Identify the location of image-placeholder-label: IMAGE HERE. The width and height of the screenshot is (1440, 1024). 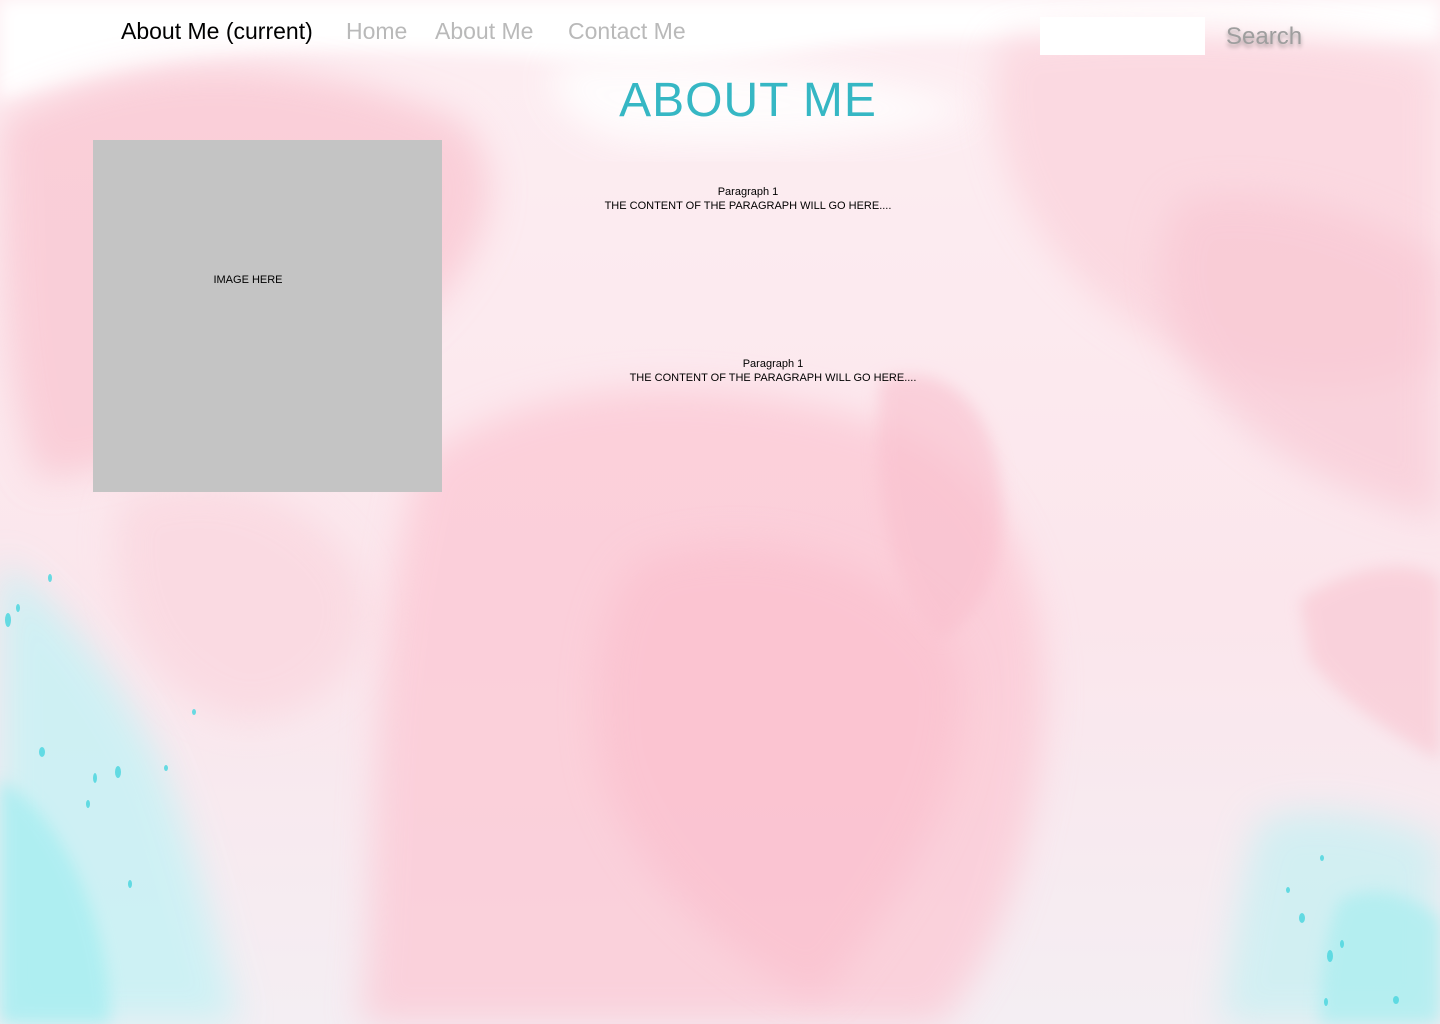
(248, 280).